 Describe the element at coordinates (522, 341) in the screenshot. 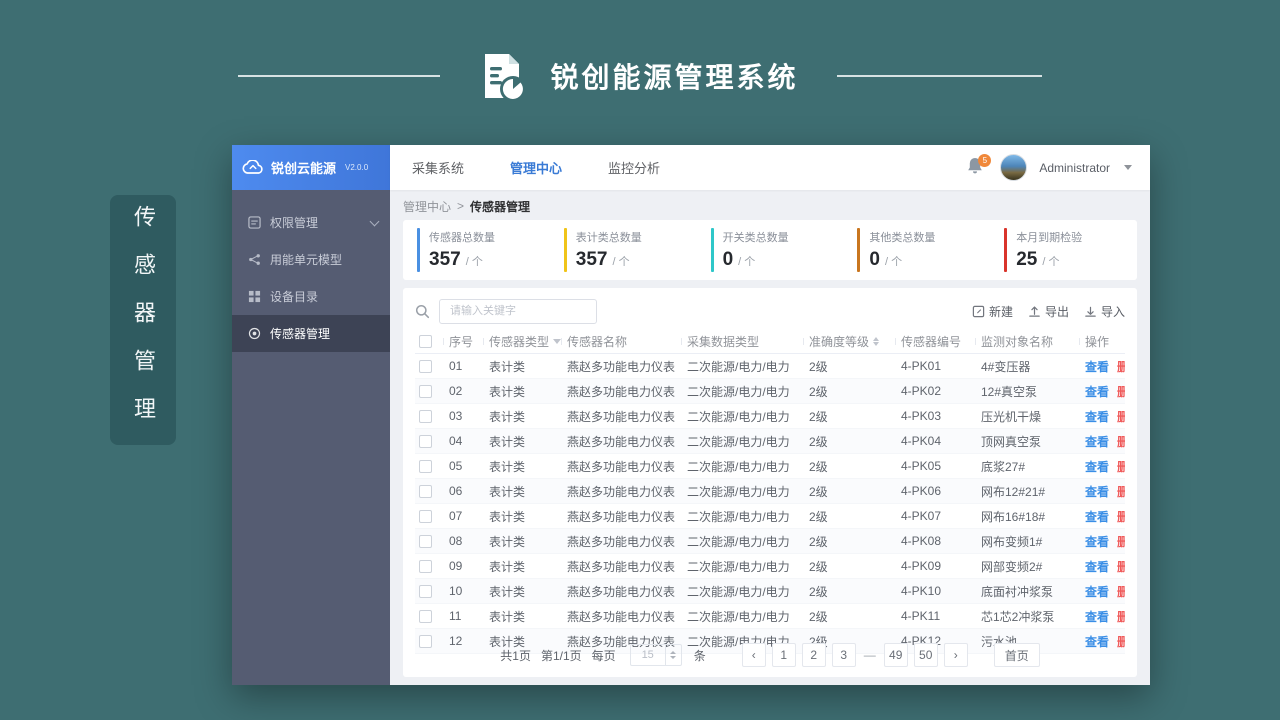

I see `col-sensor-type: 传感器类型` at that location.